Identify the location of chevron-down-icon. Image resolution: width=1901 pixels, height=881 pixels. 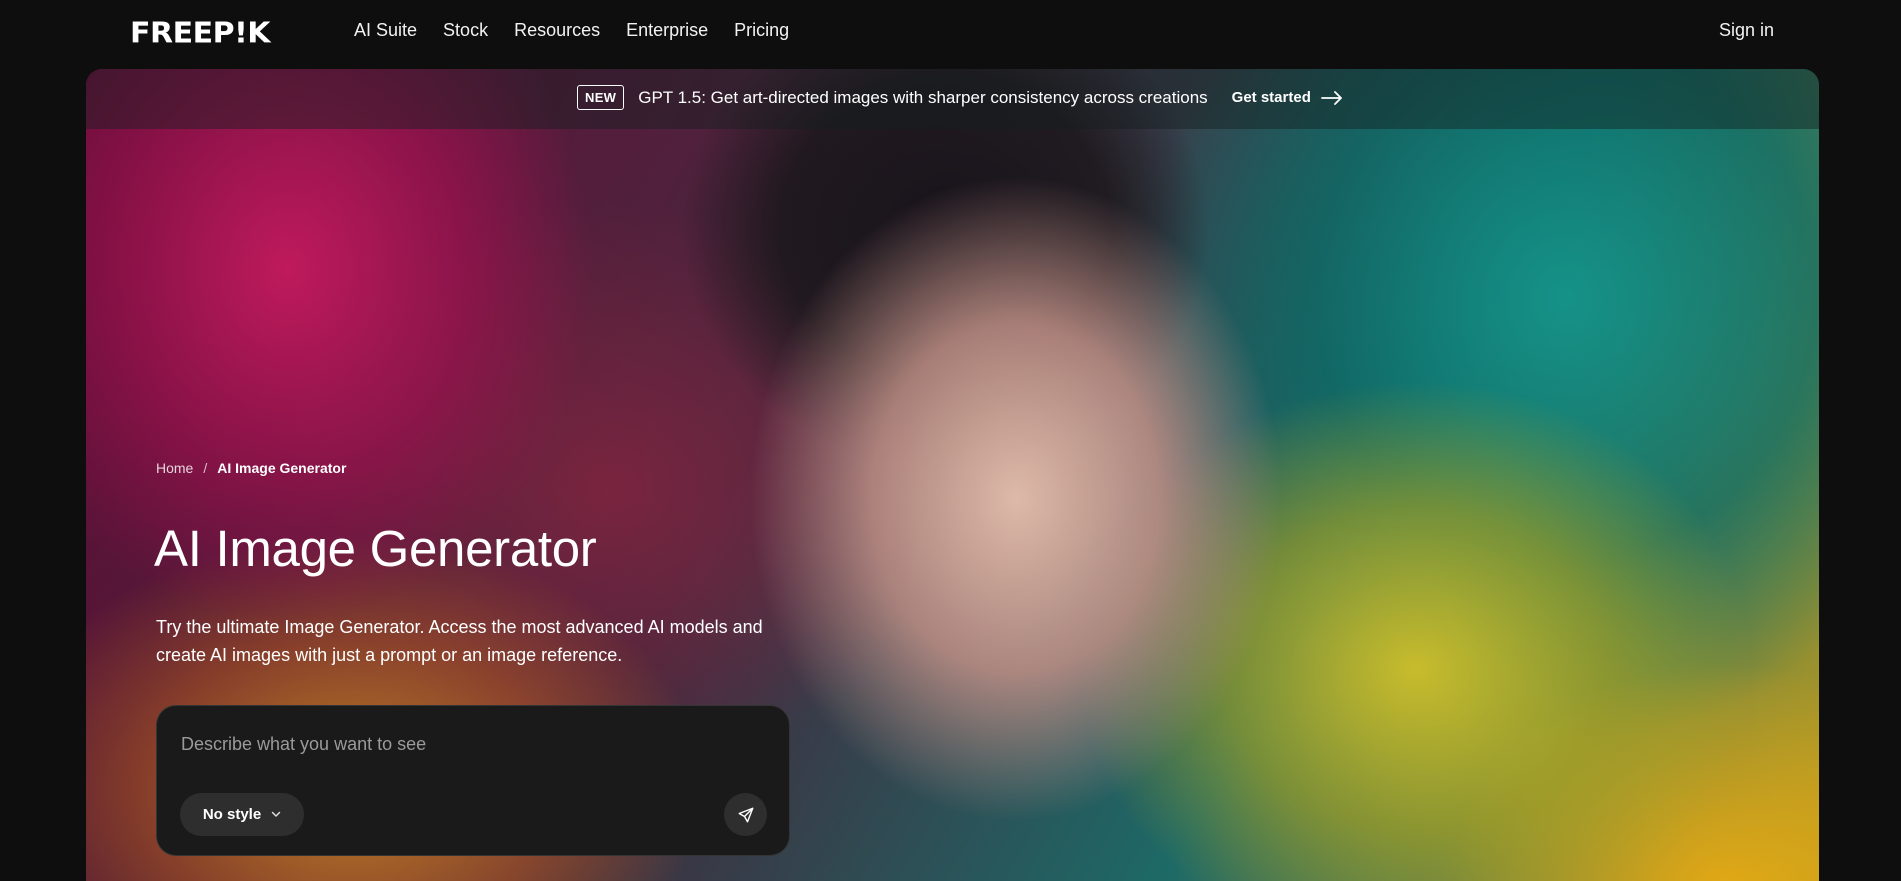
(276, 814).